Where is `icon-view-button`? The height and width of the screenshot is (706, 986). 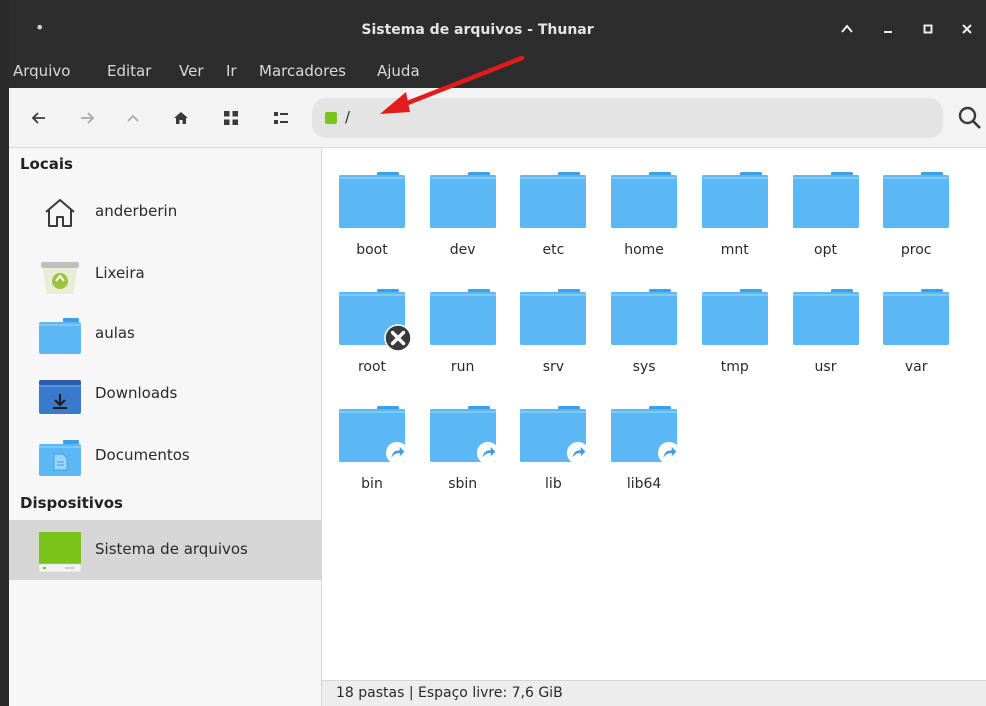
icon-view-button is located at coordinates (231, 118).